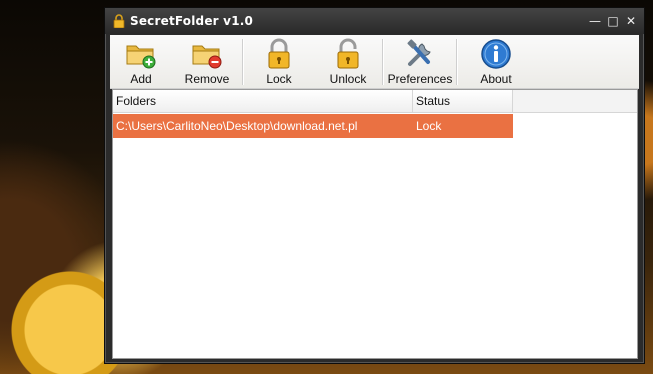 This screenshot has height=374, width=653. I want to click on list-header: Folders Status, so click(375, 101).